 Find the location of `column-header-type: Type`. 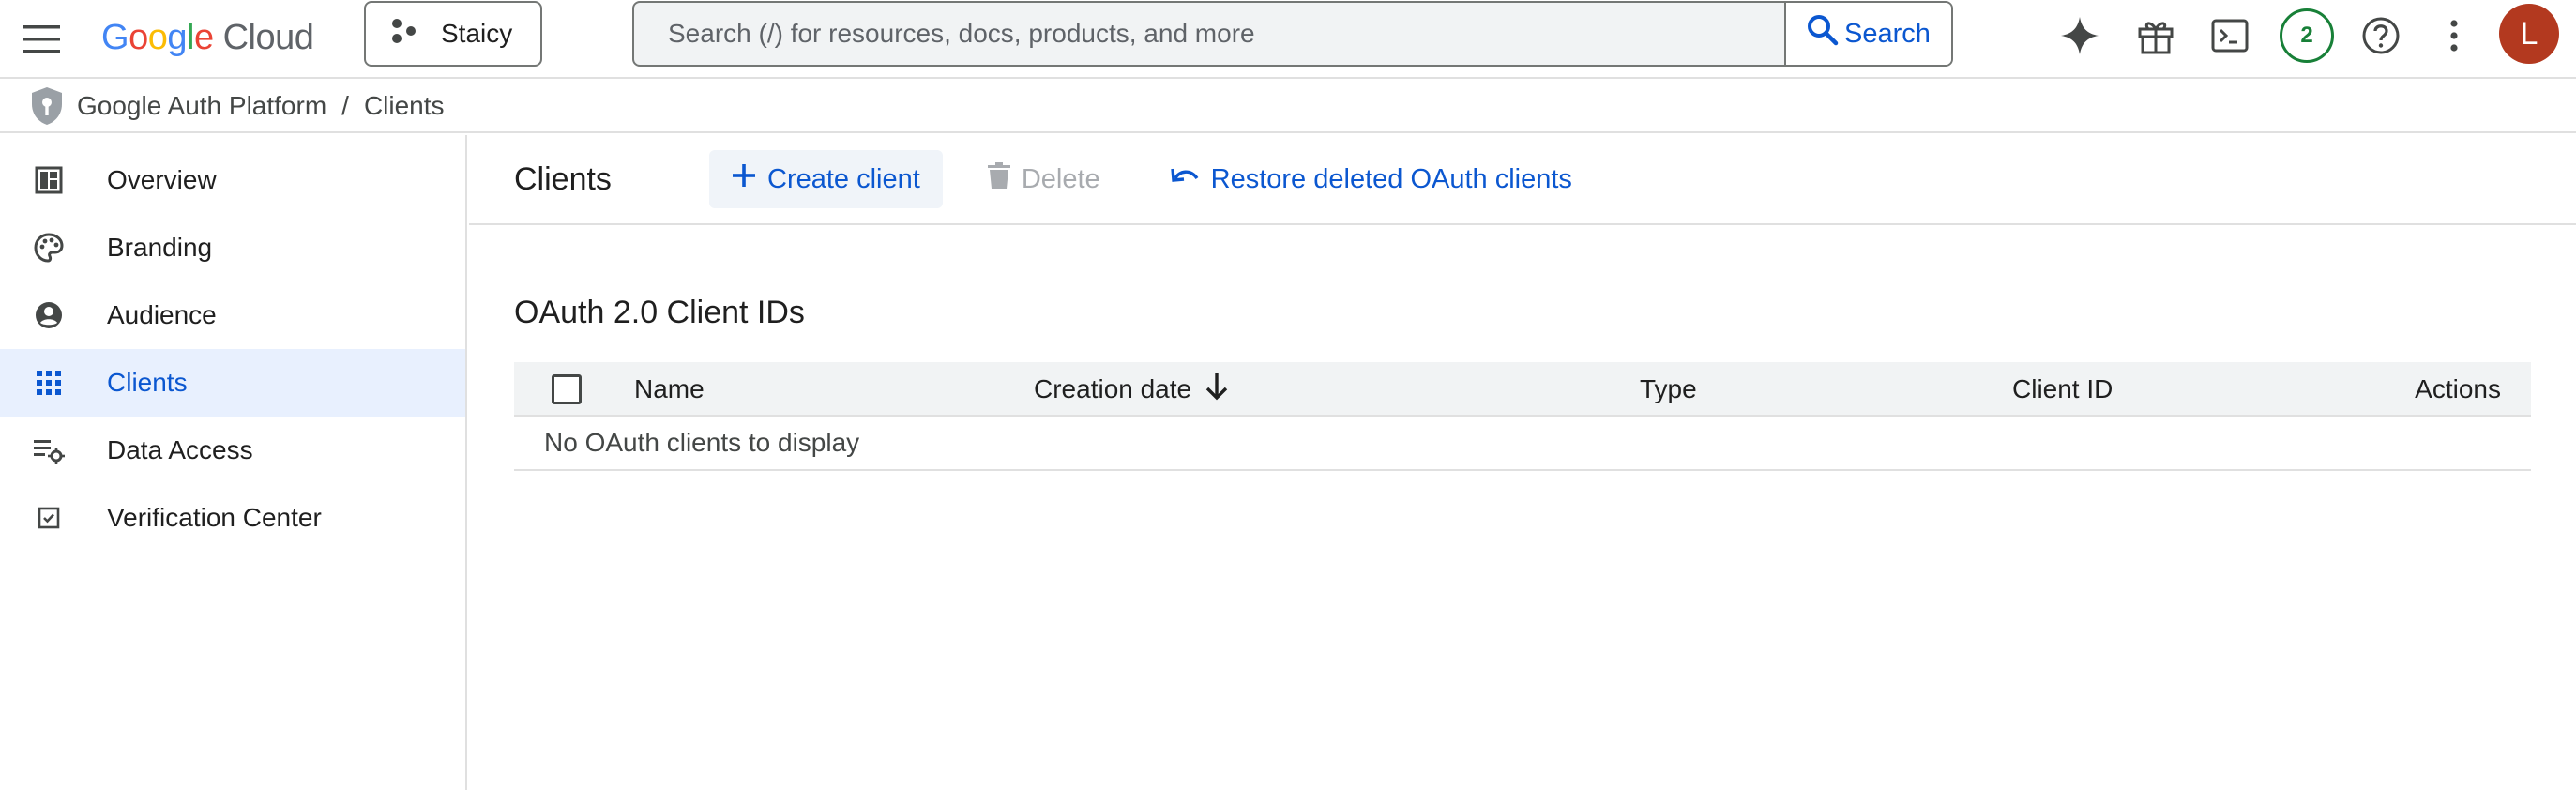

column-header-type: Type is located at coordinates (1668, 388).